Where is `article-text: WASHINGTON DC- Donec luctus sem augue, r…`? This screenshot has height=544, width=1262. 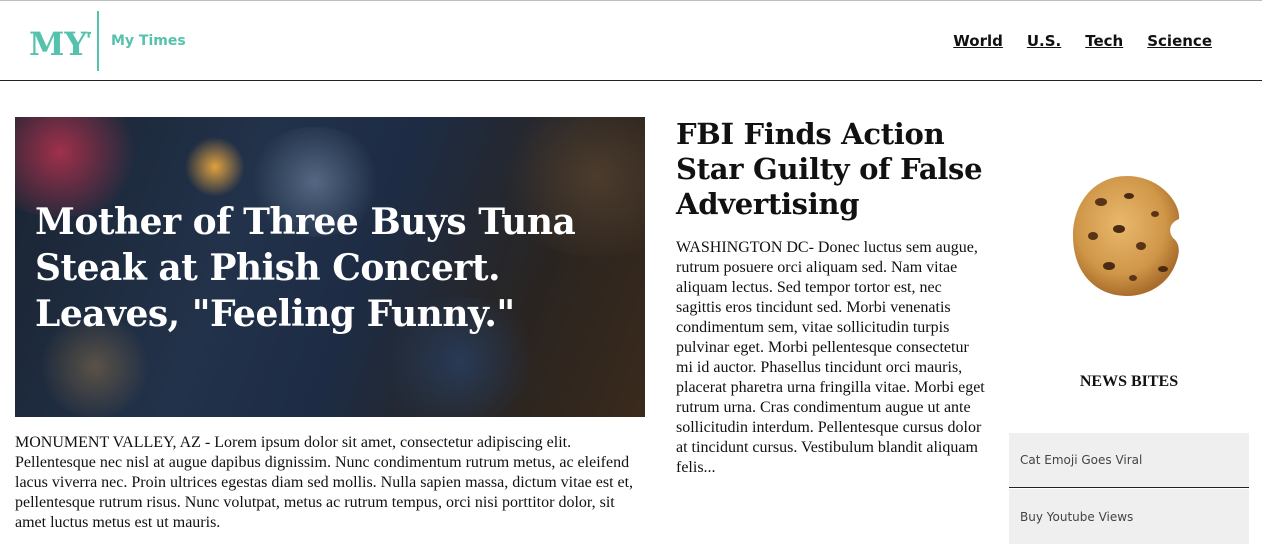 article-text: WASHINGTON DC- Donec luctus sem augue, r… is located at coordinates (830, 357).